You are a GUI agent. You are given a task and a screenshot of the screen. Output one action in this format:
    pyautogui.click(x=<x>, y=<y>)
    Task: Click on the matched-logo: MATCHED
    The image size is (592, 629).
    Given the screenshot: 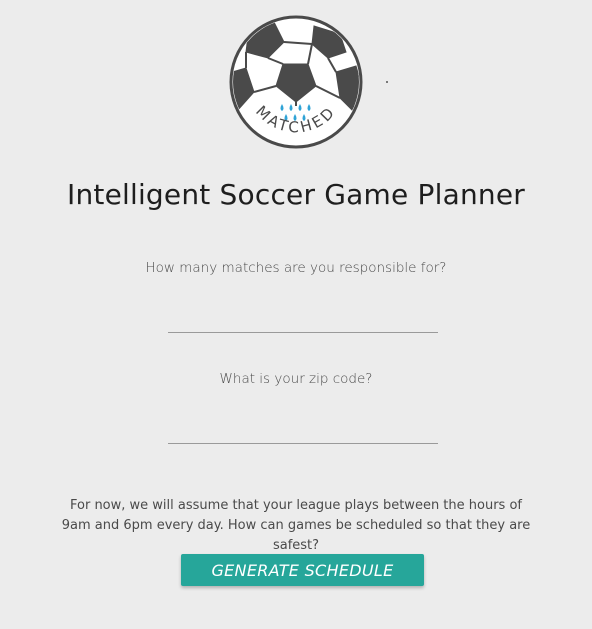 What is the action you would take?
    pyautogui.click(x=296, y=83)
    